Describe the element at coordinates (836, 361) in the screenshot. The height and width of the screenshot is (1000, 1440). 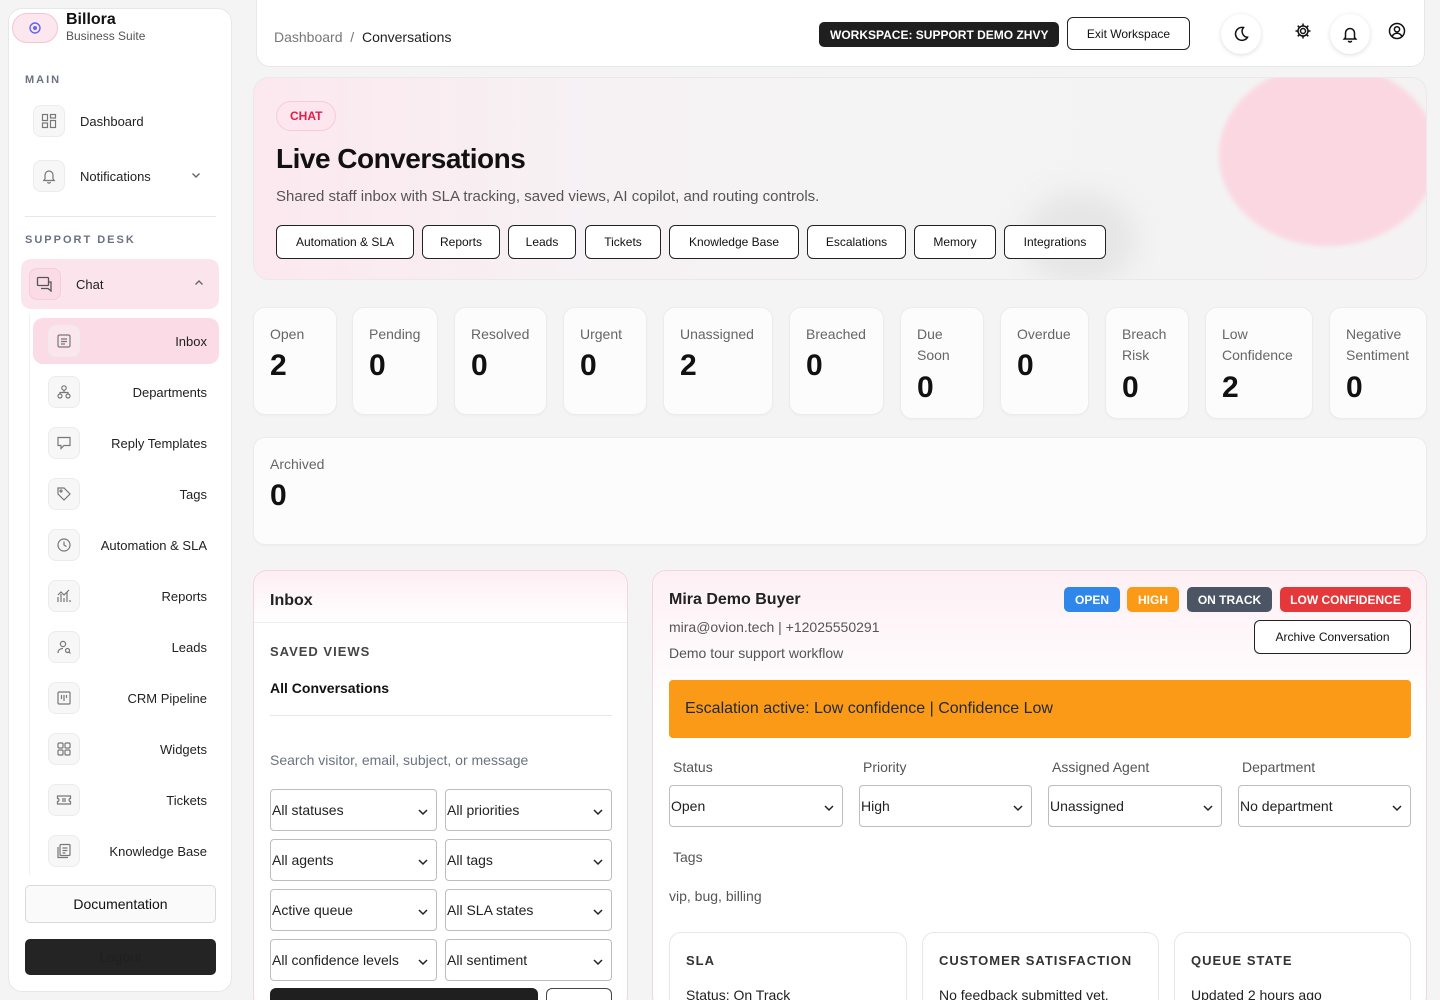
I see `stat-card-breached: Breached 0` at that location.